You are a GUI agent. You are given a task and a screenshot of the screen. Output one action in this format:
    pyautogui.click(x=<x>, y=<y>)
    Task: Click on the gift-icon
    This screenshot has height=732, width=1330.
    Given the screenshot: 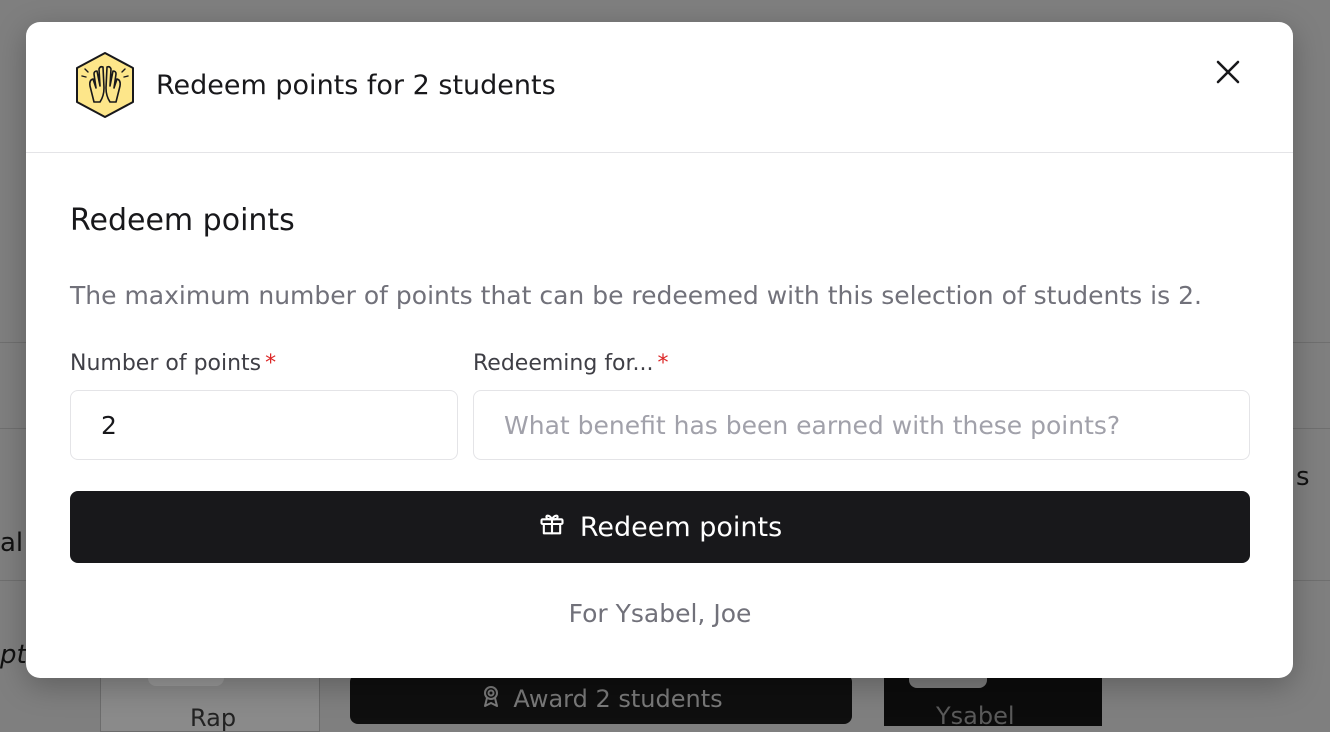 What is the action you would take?
    pyautogui.click(x=552, y=527)
    